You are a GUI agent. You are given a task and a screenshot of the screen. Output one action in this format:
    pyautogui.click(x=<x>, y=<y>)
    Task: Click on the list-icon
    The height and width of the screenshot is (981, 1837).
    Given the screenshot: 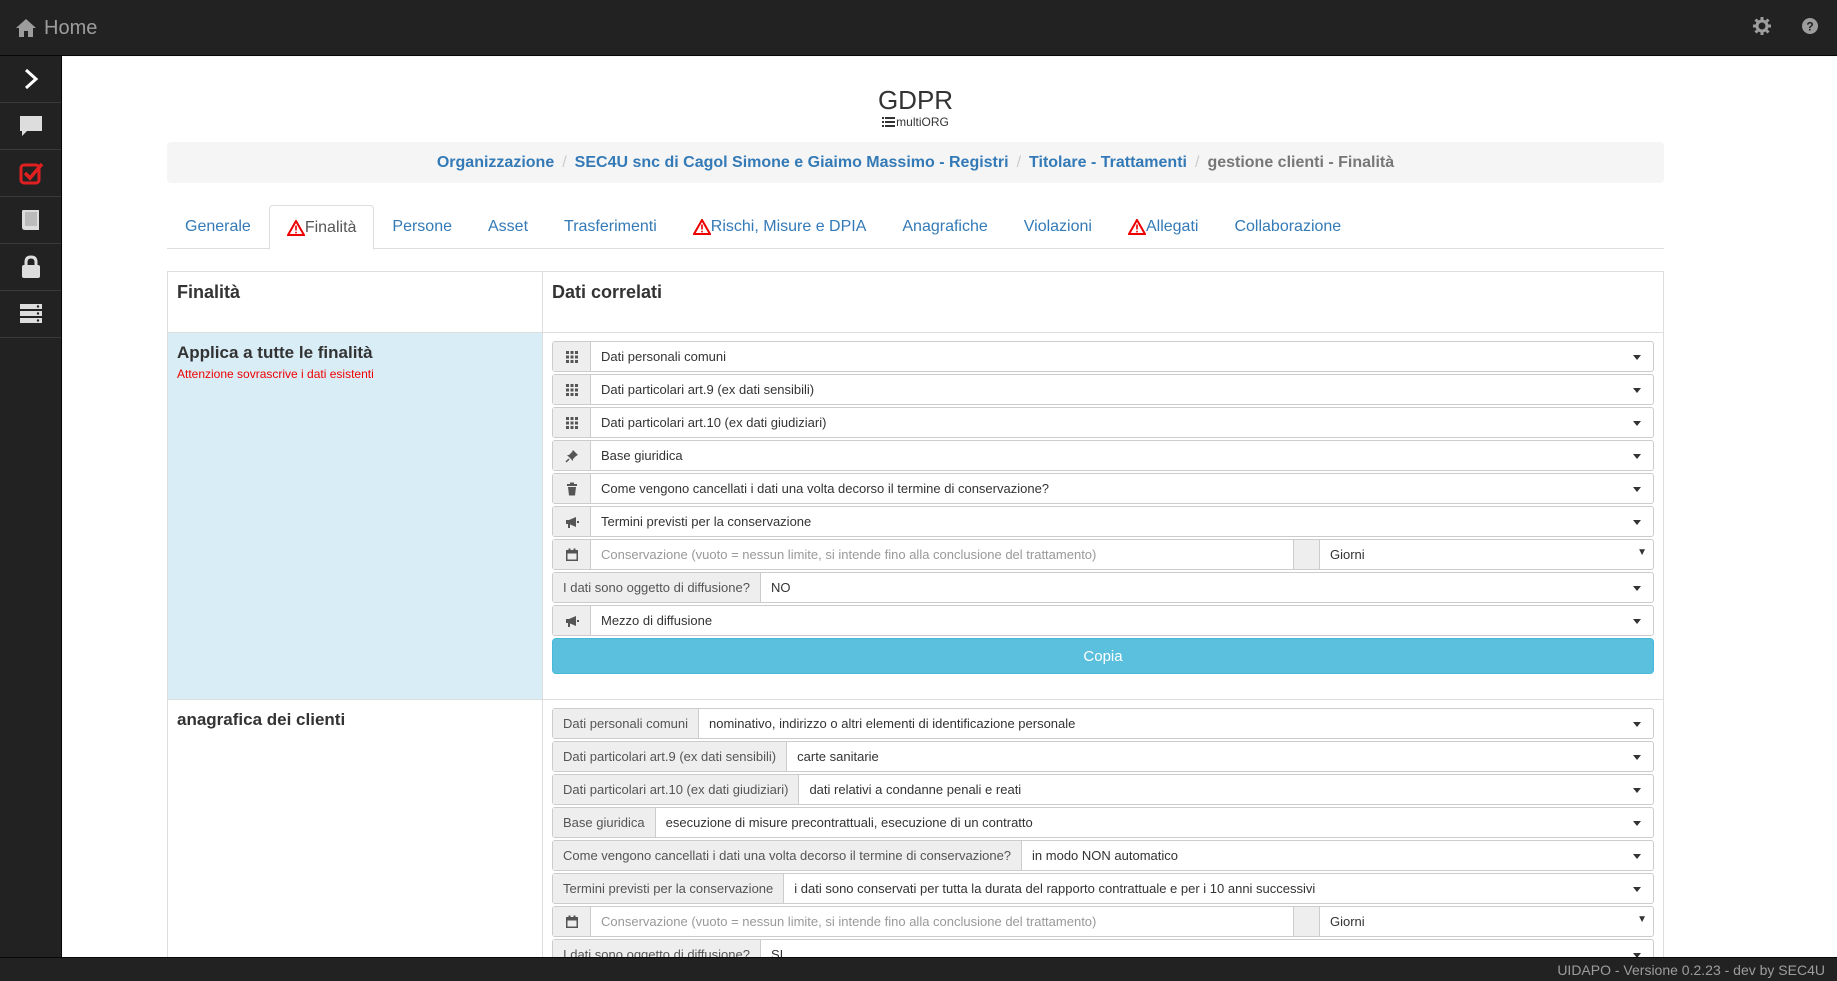 What is the action you would take?
    pyautogui.click(x=889, y=122)
    